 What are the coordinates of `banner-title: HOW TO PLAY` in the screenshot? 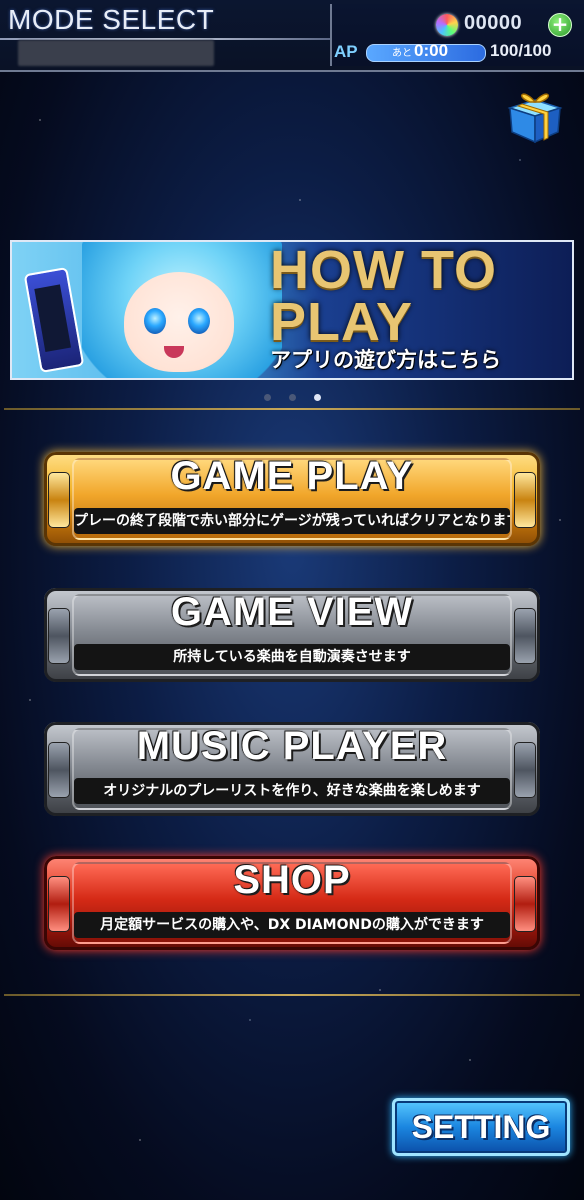 It's located at (420, 296).